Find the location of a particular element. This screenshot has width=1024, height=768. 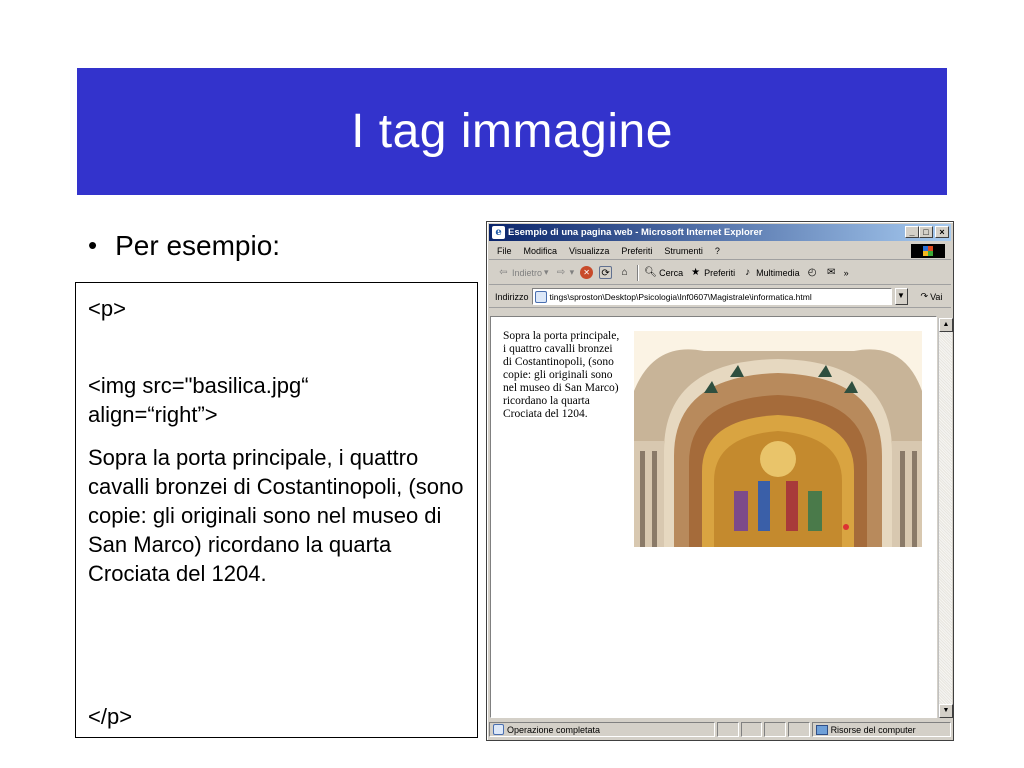

bullet-text: Per esempio: is located at coordinates (198, 245).